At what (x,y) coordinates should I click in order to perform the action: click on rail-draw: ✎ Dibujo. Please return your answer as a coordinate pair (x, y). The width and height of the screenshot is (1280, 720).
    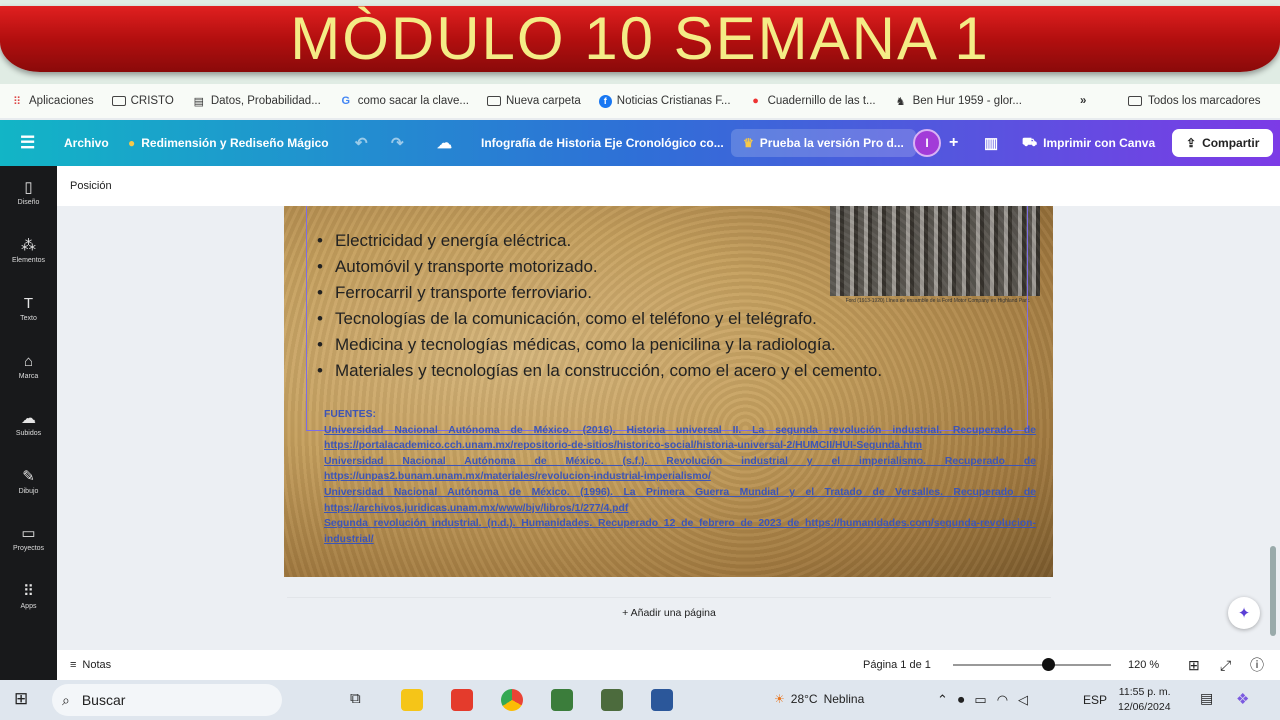
    Looking at the image, I should click on (28, 482).